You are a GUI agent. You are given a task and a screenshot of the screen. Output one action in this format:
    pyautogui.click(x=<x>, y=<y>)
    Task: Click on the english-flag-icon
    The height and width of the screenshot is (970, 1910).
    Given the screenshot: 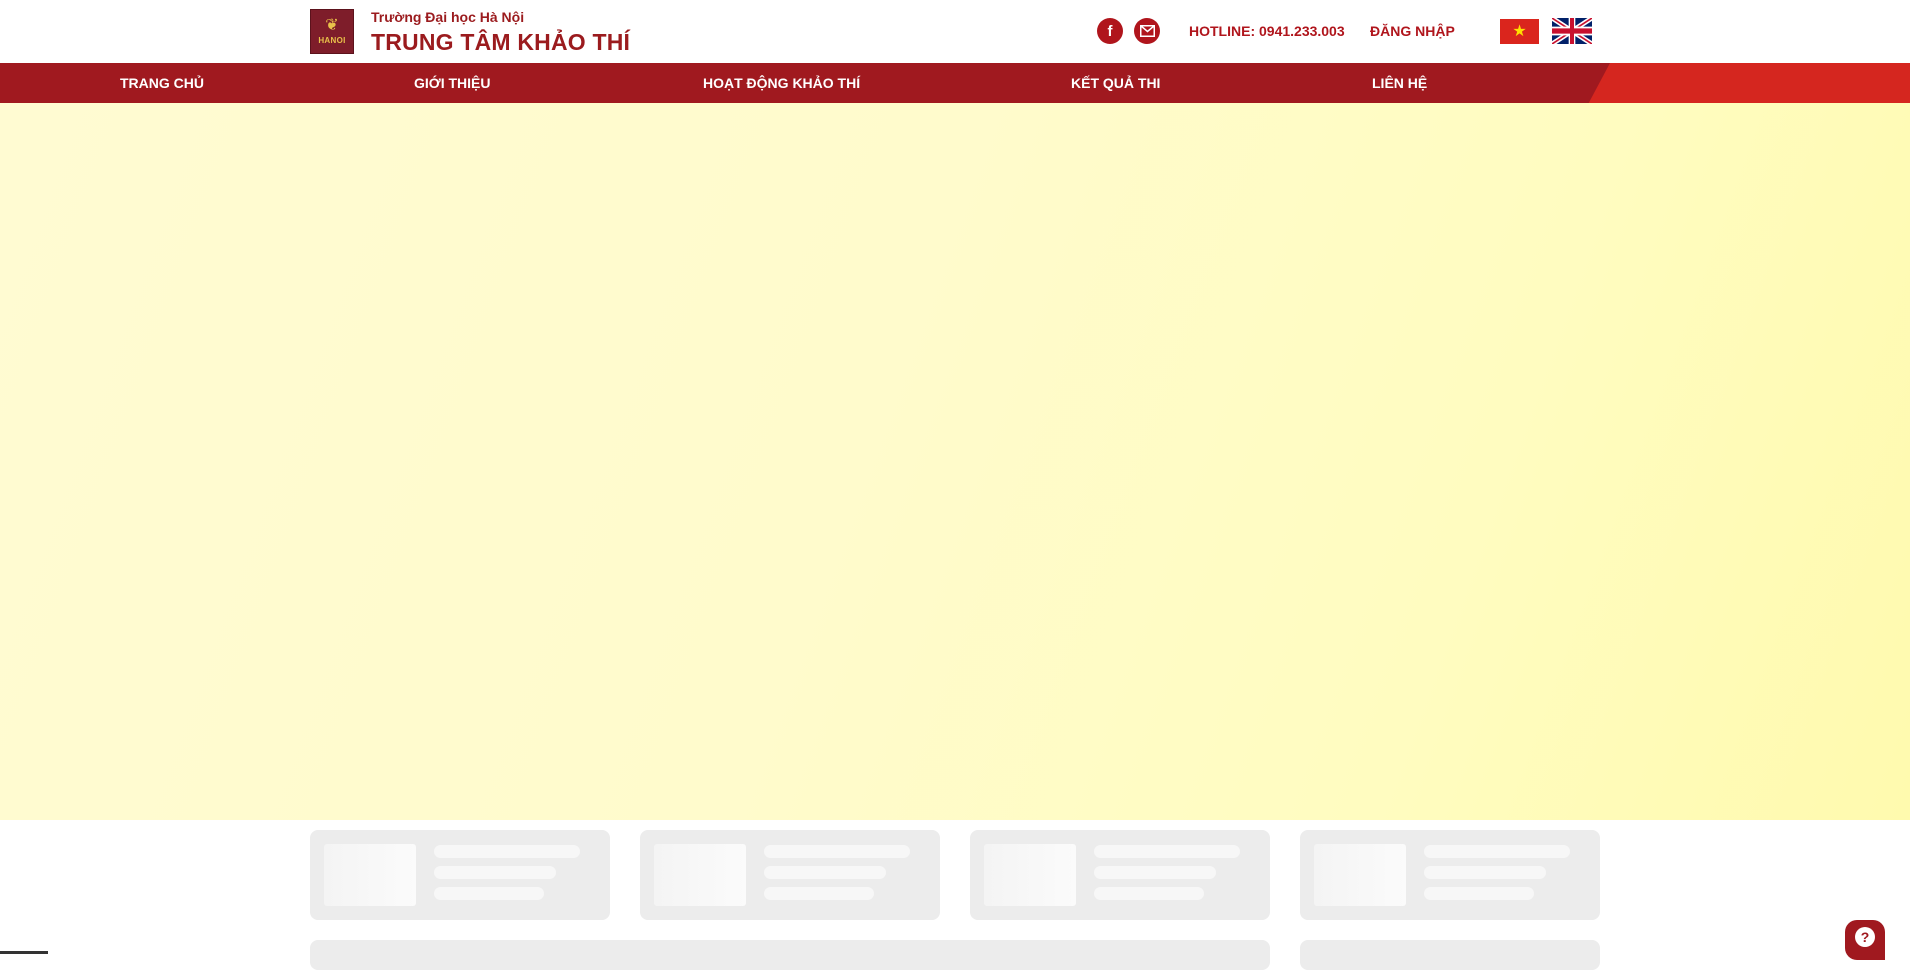 What is the action you would take?
    pyautogui.click(x=1572, y=31)
    